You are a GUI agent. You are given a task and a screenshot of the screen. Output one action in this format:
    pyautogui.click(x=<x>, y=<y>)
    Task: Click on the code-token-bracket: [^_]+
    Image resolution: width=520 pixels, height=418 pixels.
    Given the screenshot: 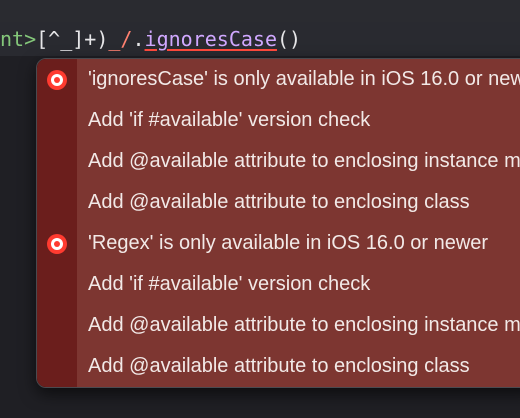 What is the action you would take?
    pyautogui.click(x=66, y=39)
    